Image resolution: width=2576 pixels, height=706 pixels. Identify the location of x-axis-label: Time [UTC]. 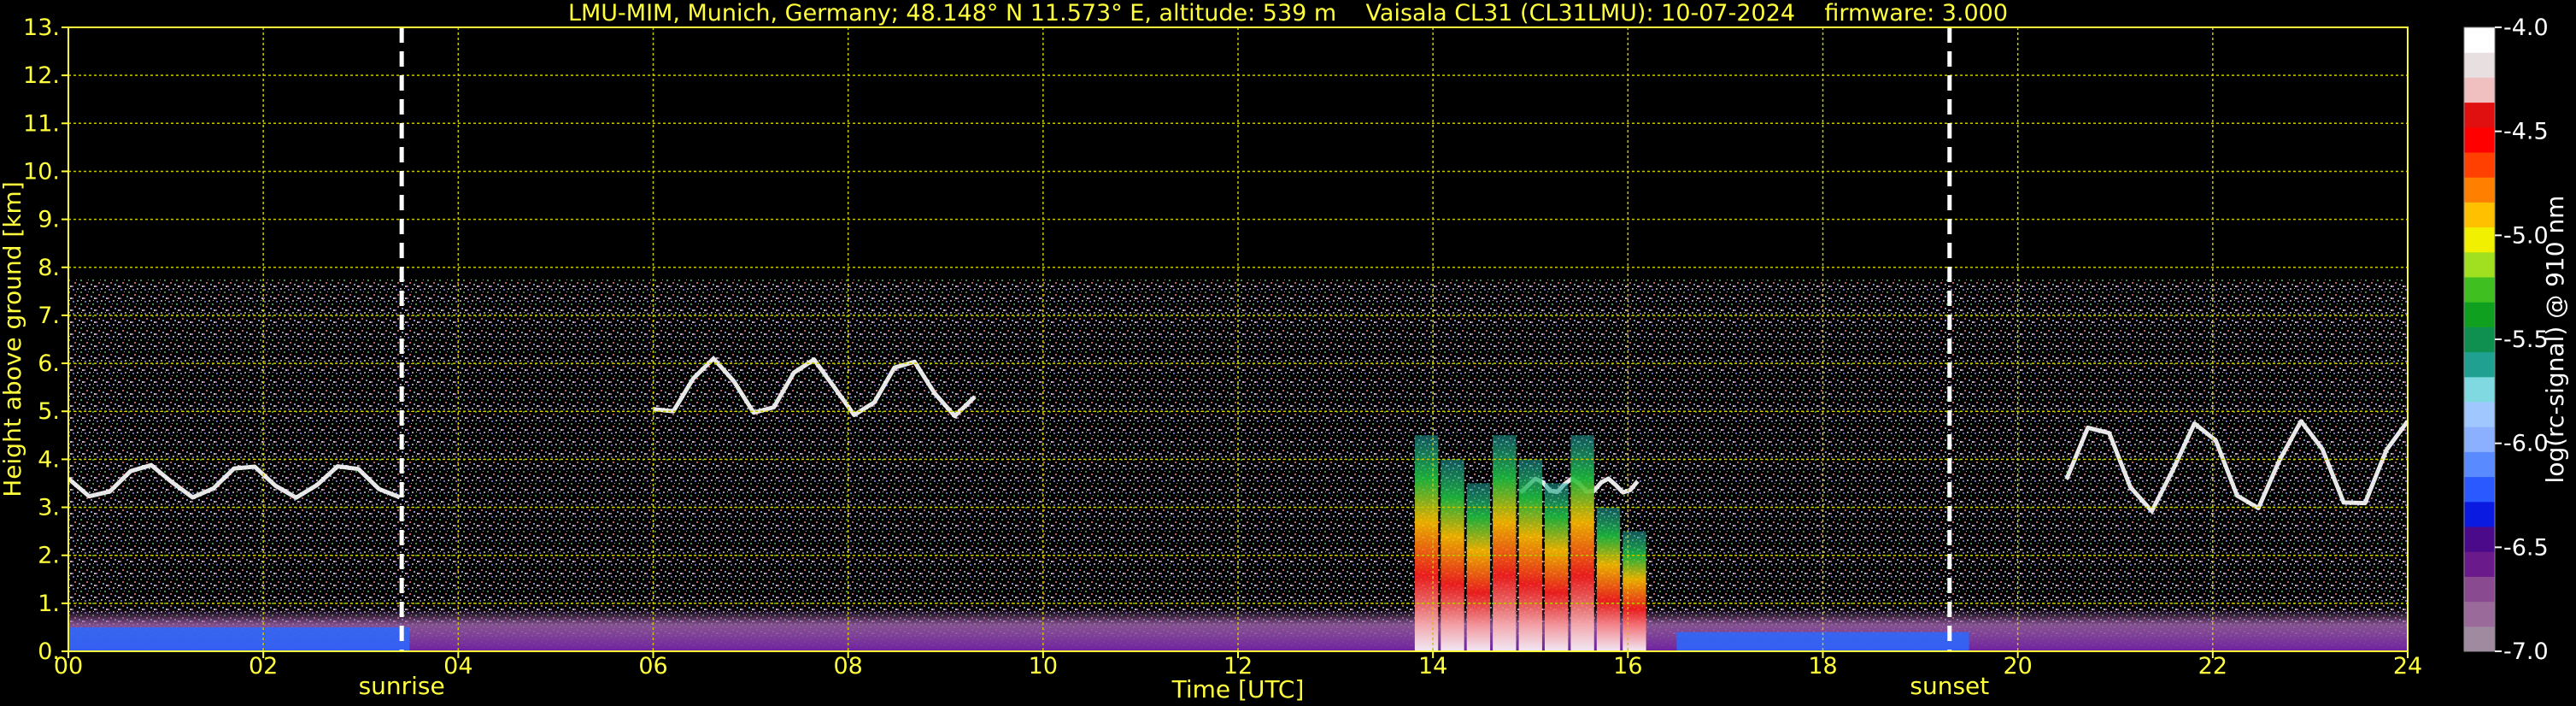
(1238, 689).